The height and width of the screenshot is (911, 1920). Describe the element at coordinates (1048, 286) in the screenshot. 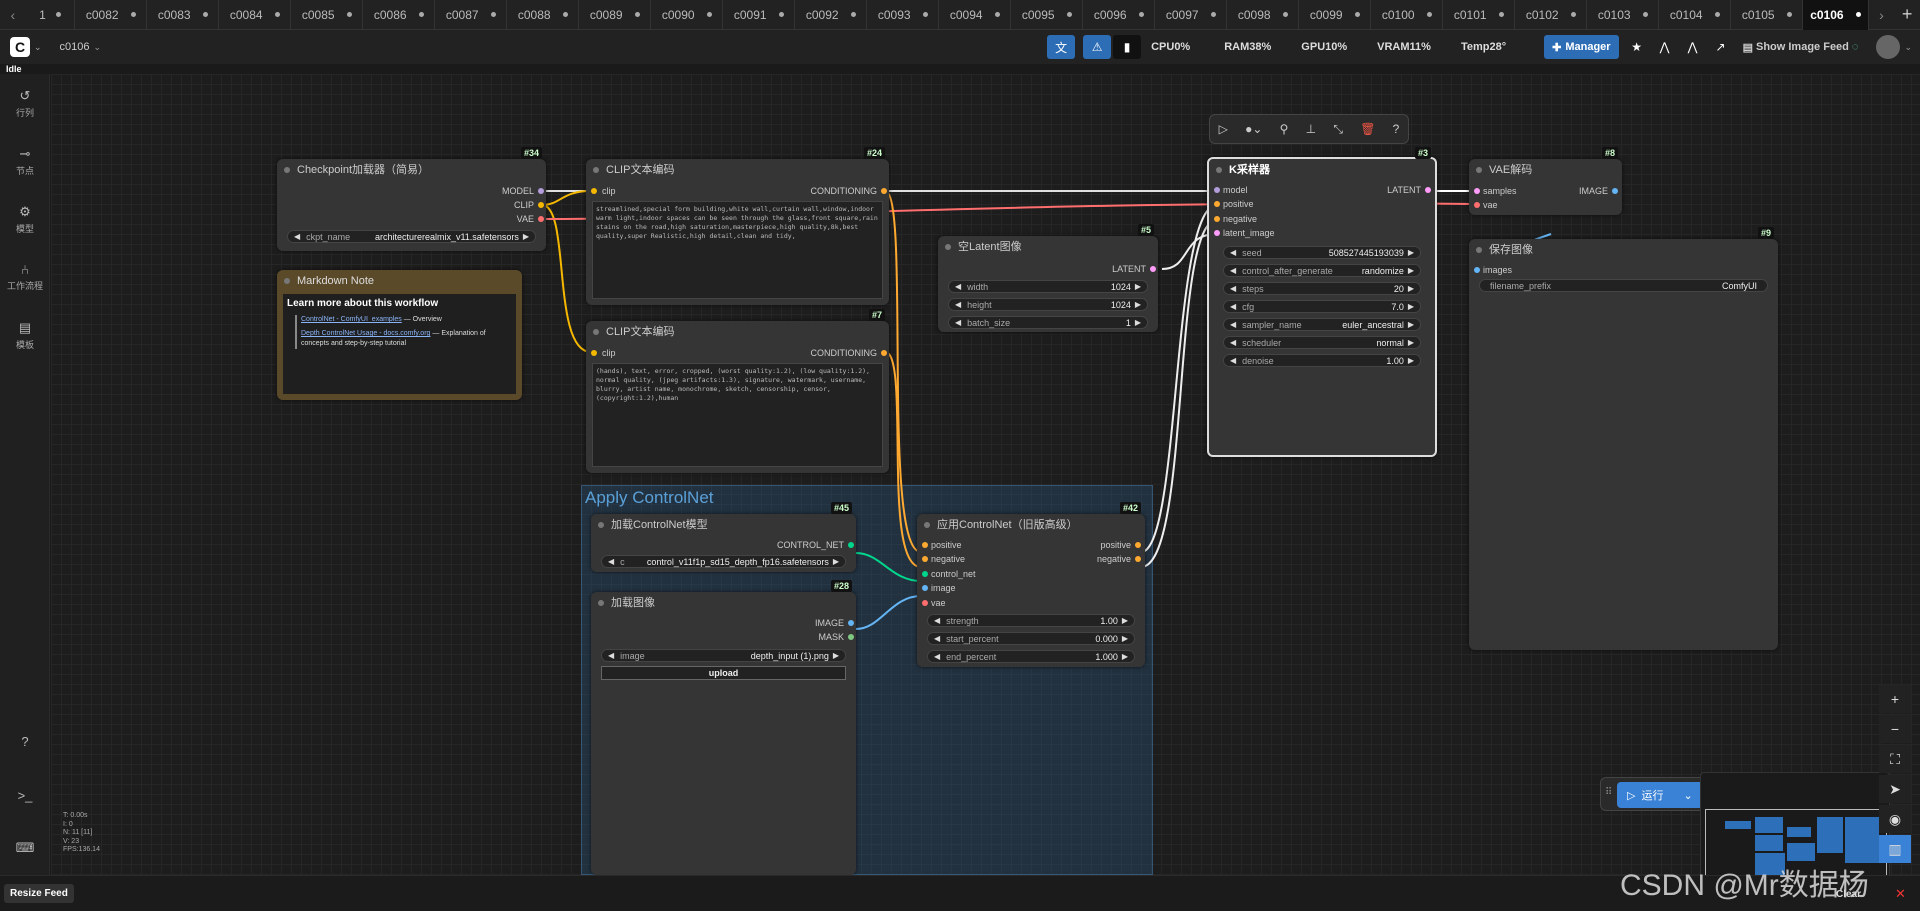

I see `widget-width: ◀ width 1024 ▶` at that location.